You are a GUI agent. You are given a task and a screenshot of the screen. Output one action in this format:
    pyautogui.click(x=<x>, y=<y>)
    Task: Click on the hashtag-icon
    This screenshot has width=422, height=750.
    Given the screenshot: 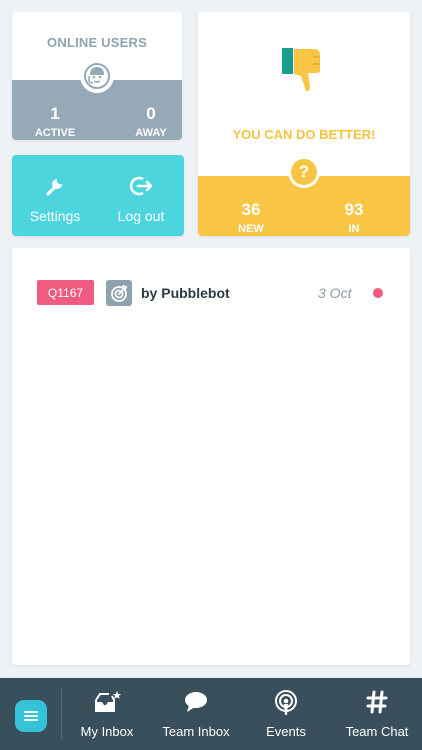 What is the action you would take?
    pyautogui.click(x=377, y=702)
    